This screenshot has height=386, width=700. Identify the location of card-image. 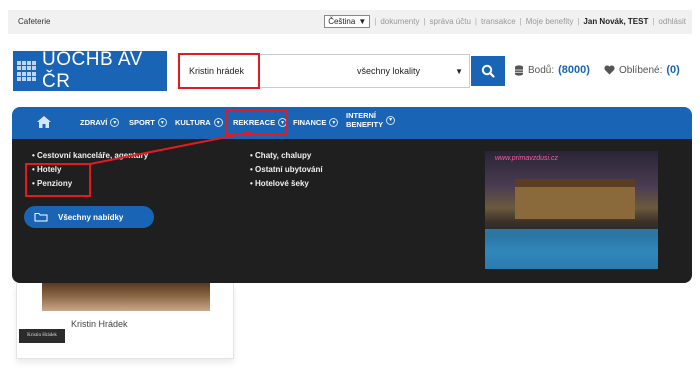
(126, 297).